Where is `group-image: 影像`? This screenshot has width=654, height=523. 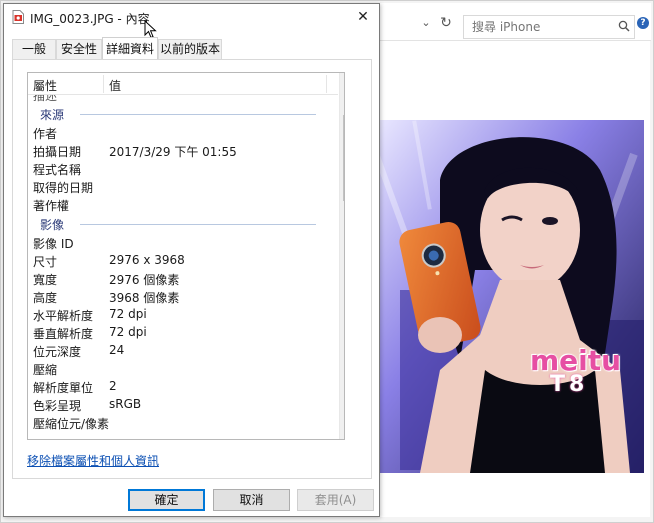
group-image: 影像 is located at coordinates (178, 223).